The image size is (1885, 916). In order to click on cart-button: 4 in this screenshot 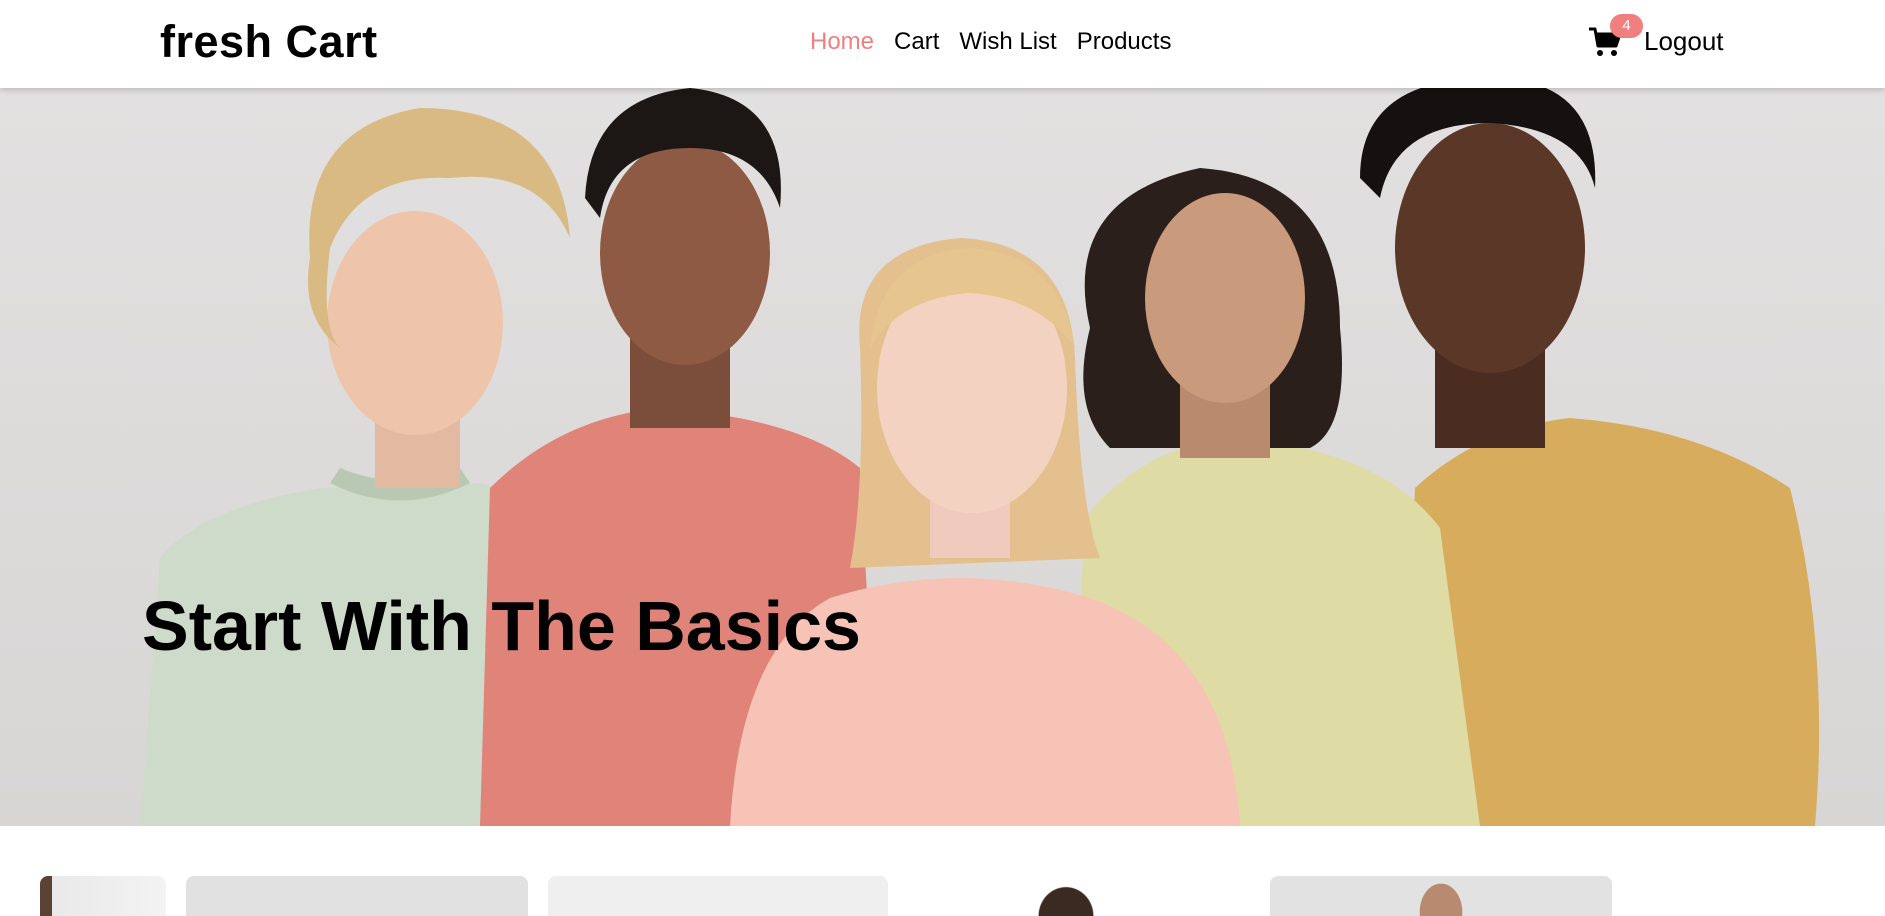, I will do `click(1615, 38)`.